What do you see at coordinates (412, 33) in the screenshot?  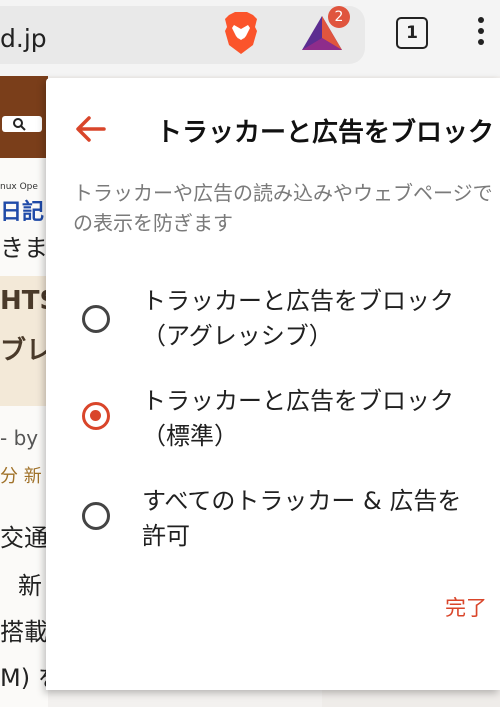 I see `tab-switcher-button: 1` at bounding box center [412, 33].